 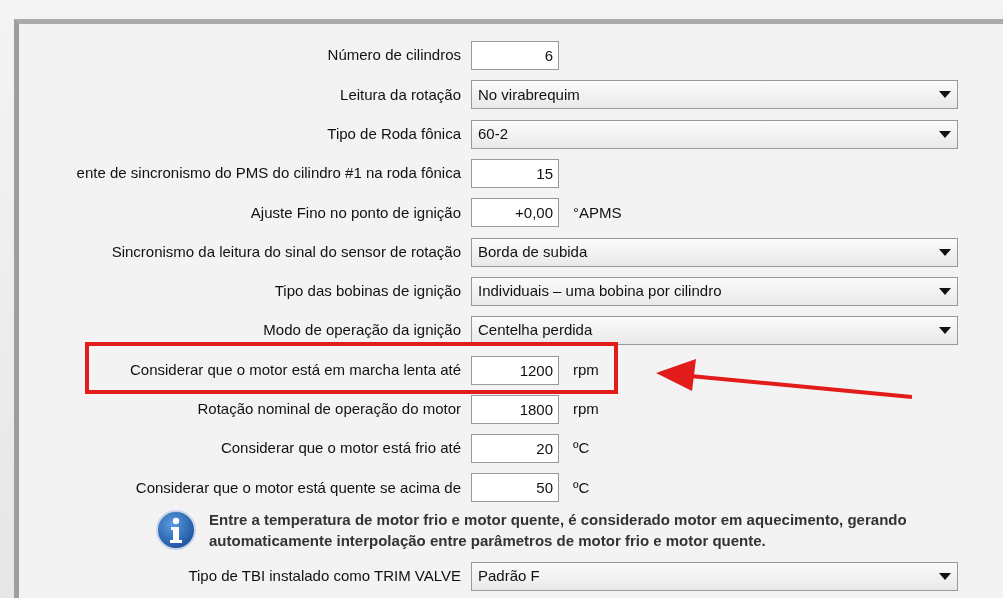 What do you see at coordinates (268, 173) in the screenshot?
I see `field-label: ente de sincronismo do PMS do cilindro #1 na roda fônica` at bounding box center [268, 173].